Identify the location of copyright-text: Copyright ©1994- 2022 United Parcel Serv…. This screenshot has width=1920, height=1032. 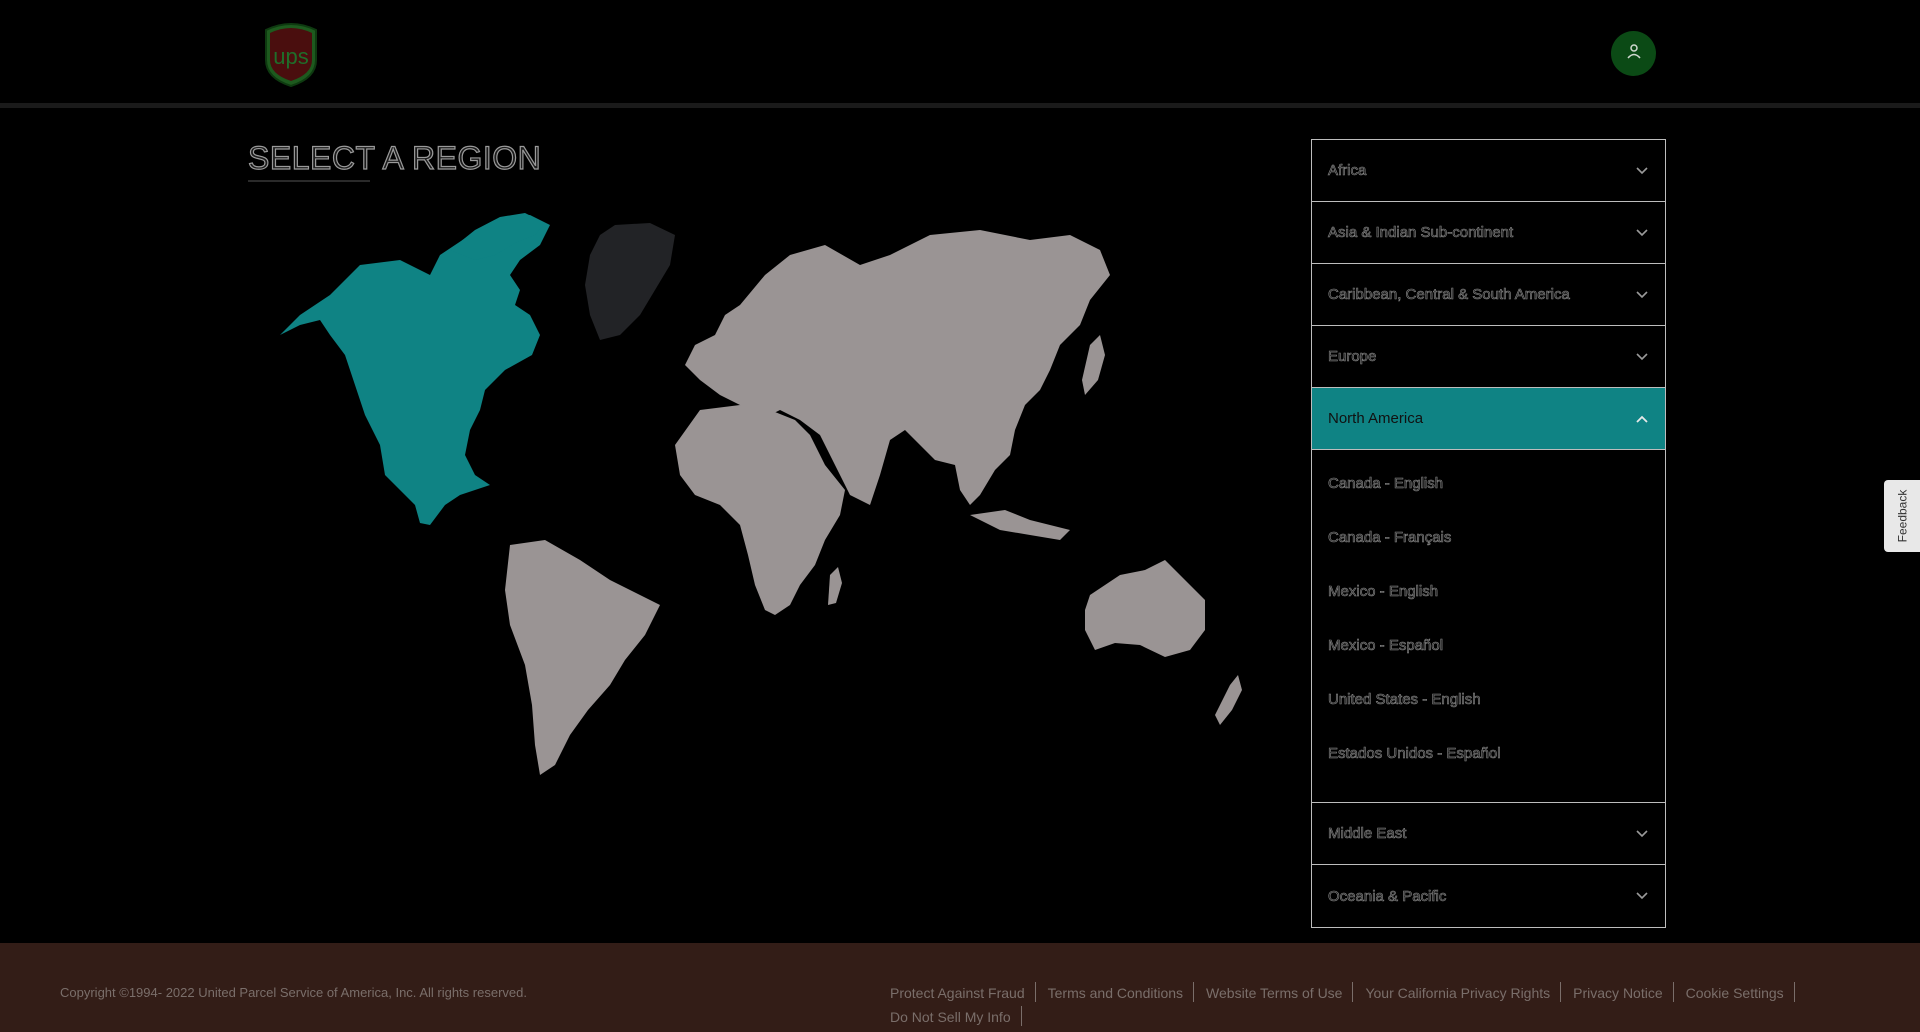
(293, 992).